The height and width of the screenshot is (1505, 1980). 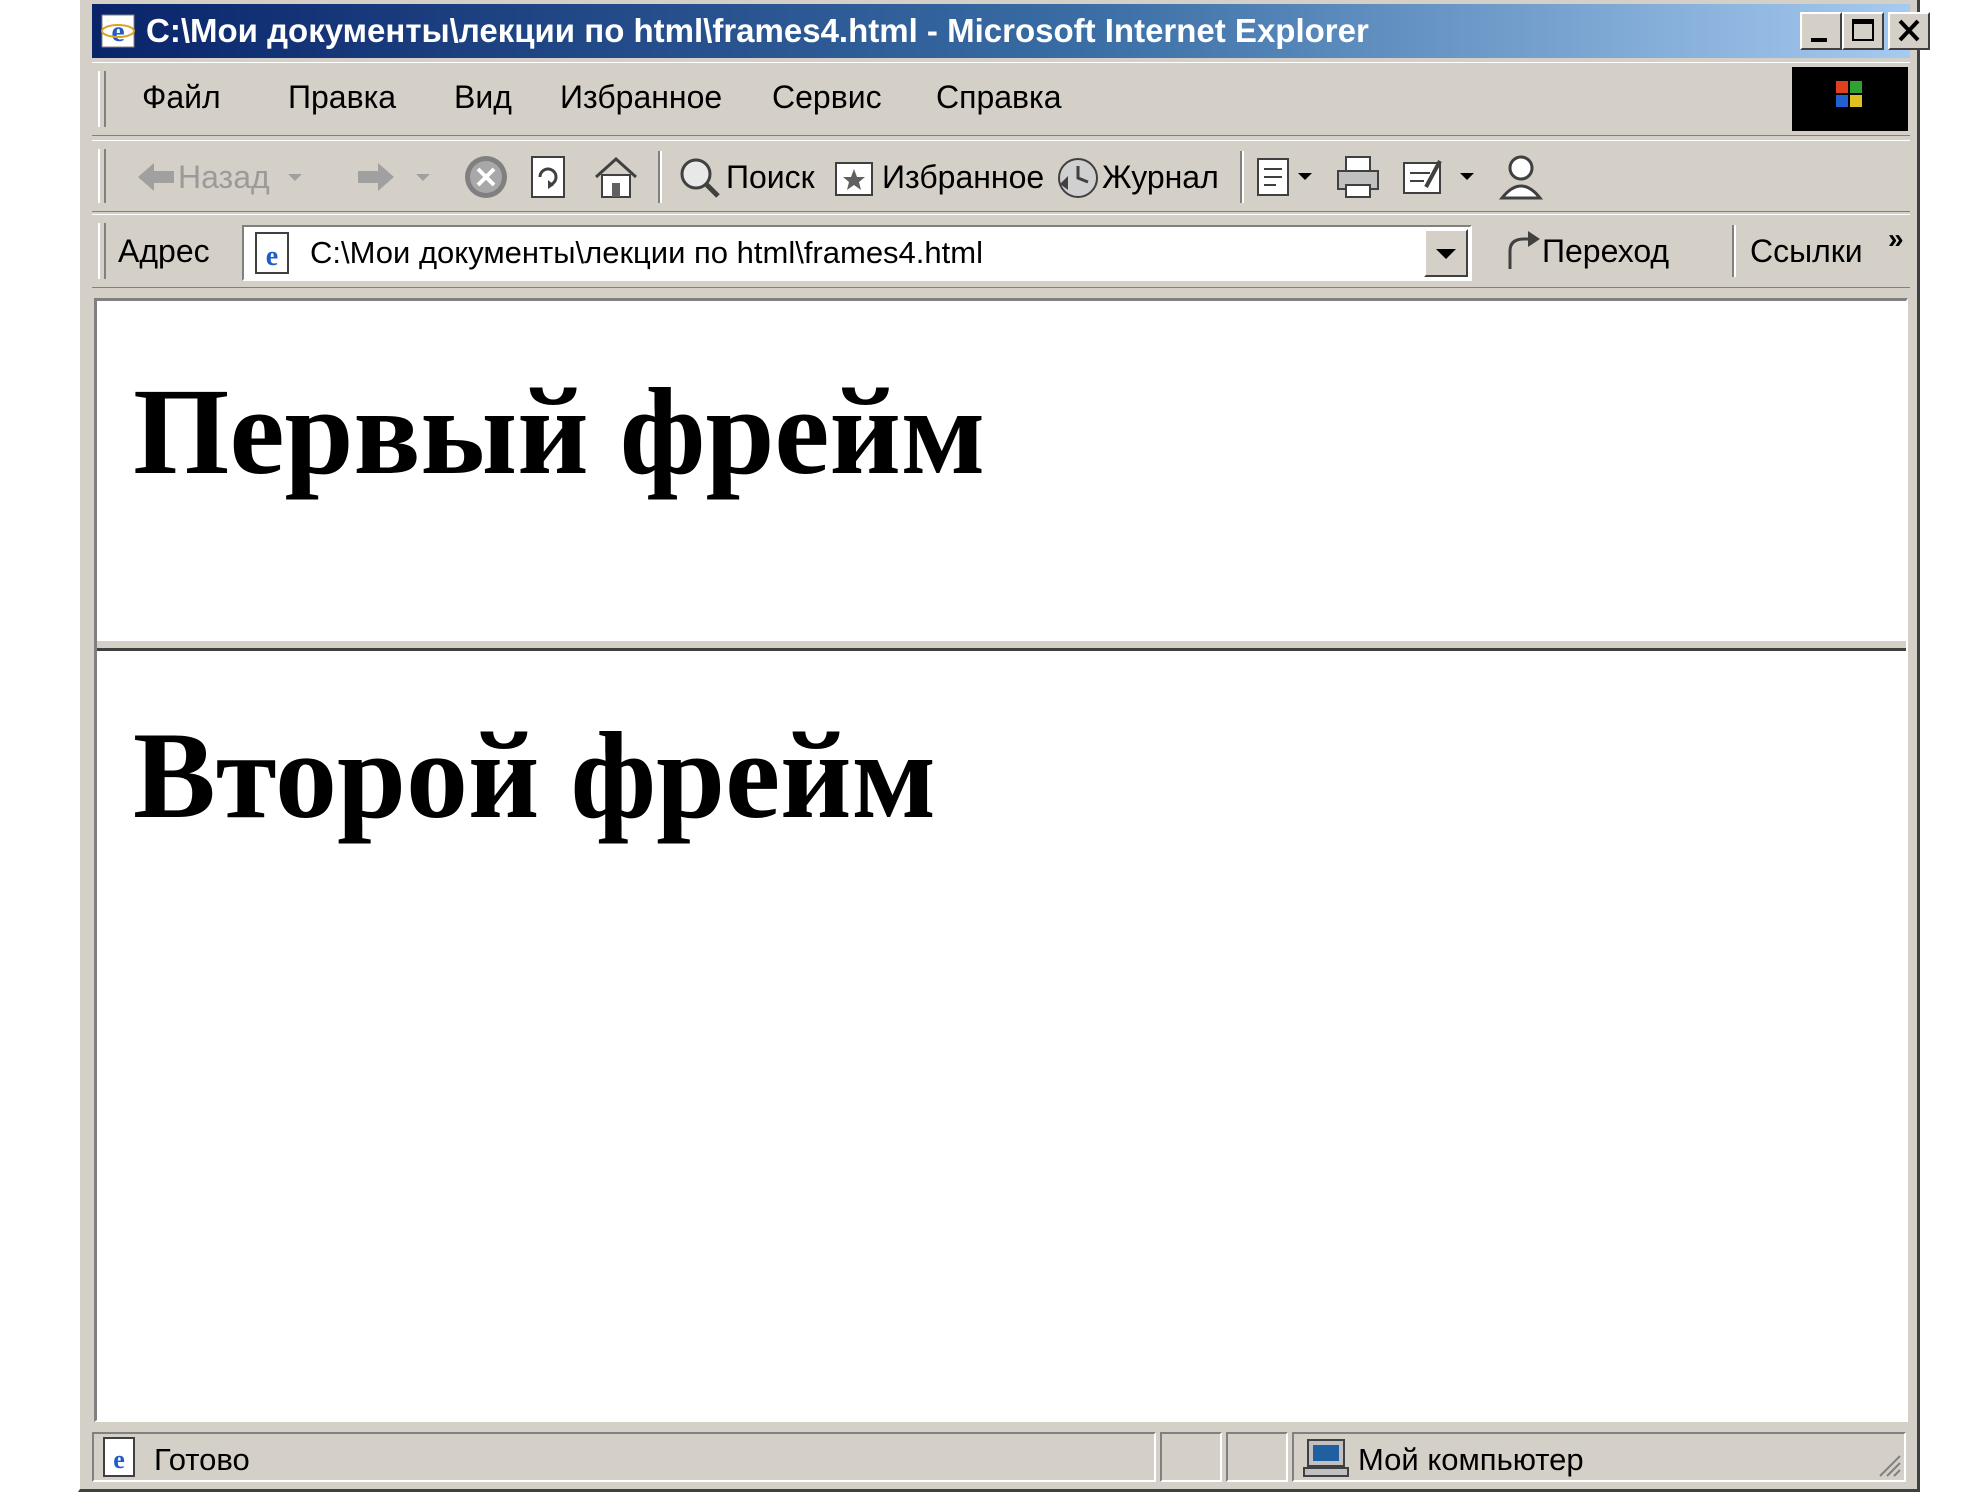 I want to click on menu-bar: Файл Правка Вид Избранное Сервис Справка, so click(x=1001, y=99).